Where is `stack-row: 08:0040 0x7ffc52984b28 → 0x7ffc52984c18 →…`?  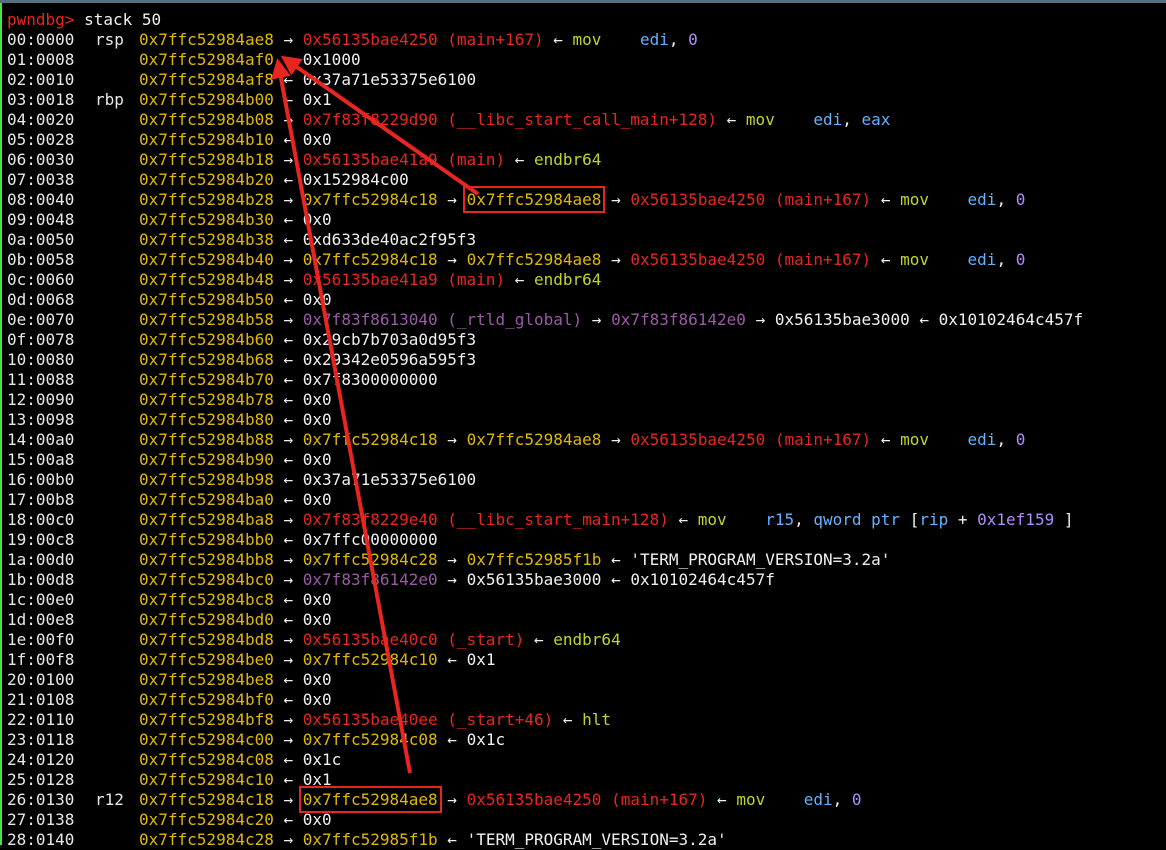
stack-row: 08:0040 0x7ffc52984b28 → 0x7ffc52984c18 →… is located at coordinates (586, 199).